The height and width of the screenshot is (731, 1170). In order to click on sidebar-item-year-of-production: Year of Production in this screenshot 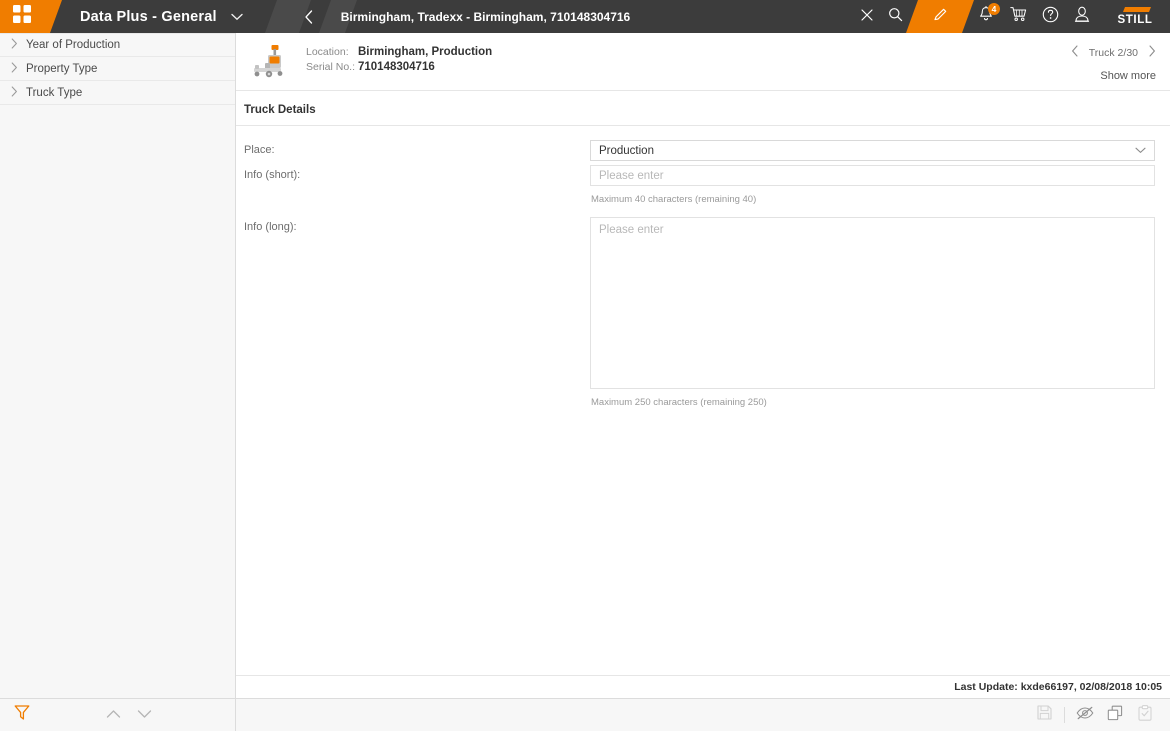, I will do `click(117, 45)`.